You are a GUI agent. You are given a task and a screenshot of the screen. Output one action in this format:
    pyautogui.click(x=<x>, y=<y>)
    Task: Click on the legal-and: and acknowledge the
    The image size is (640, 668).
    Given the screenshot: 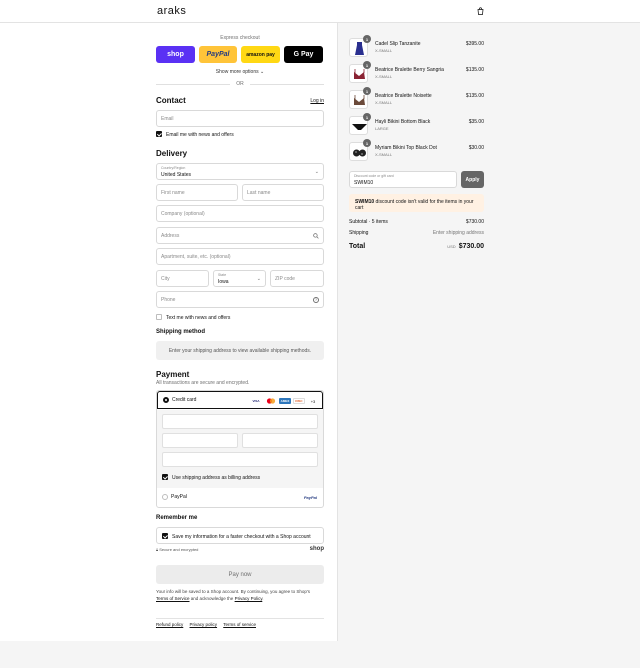 What is the action you would take?
    pyautogui.click(x=212, y=598)
    